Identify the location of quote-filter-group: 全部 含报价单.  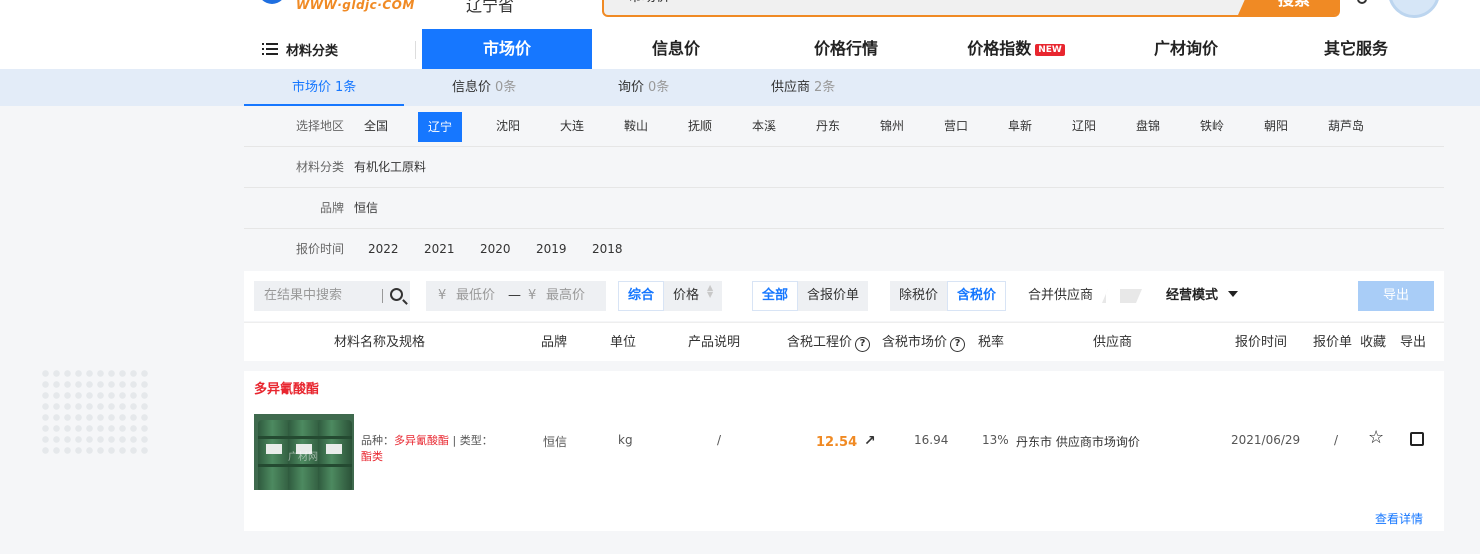
(810, 296).